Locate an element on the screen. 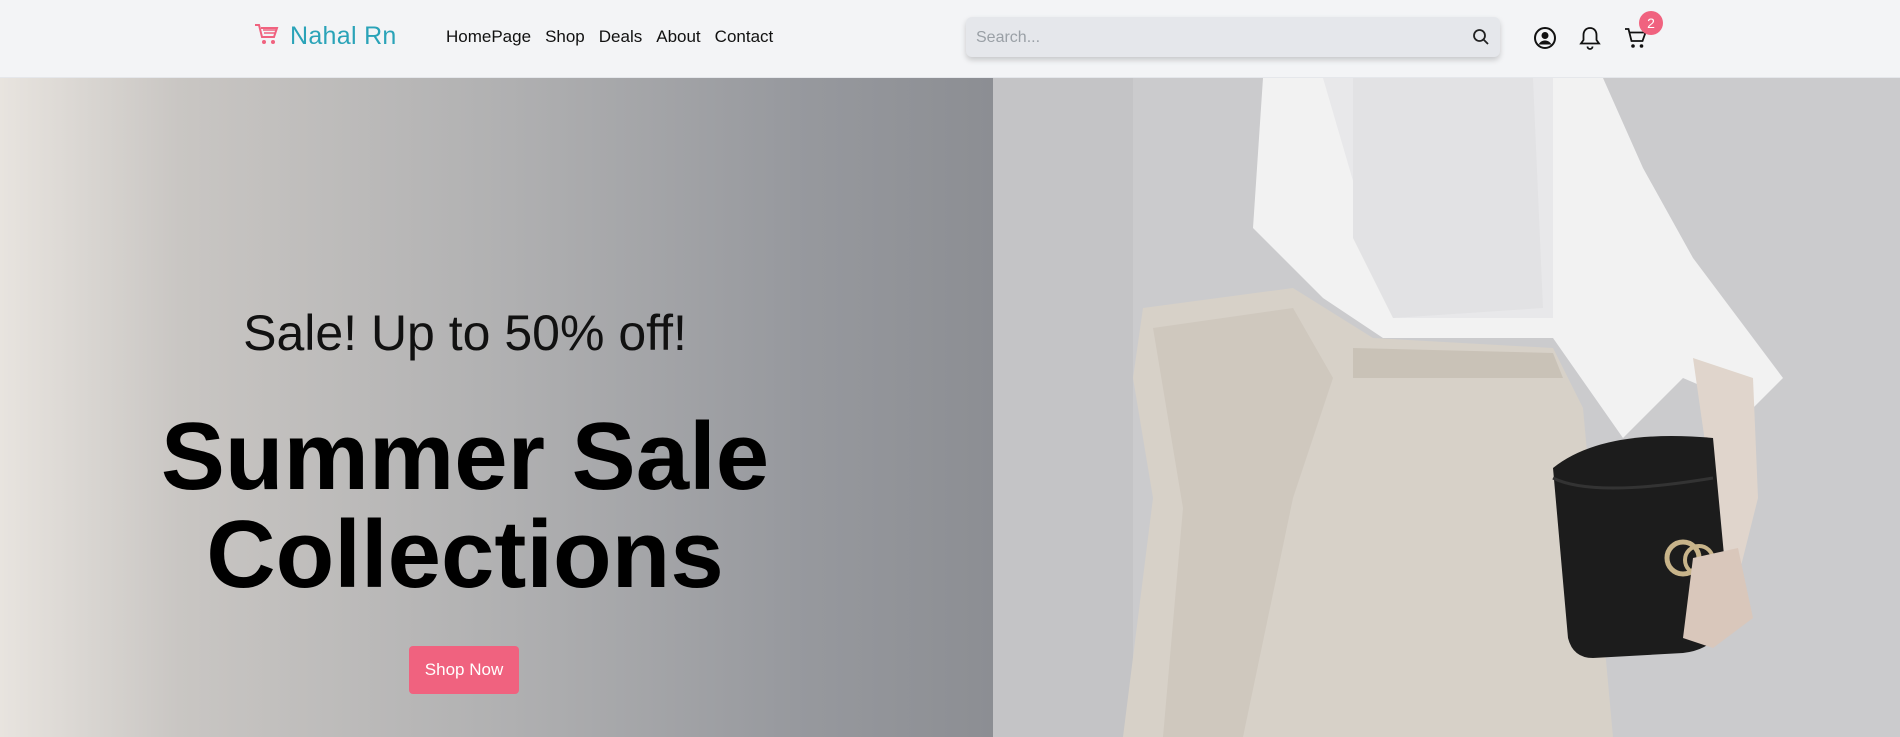 The width and height of the screenshot is (1900, 737). nav-contact: Contact is located at coordinates (744, 37).